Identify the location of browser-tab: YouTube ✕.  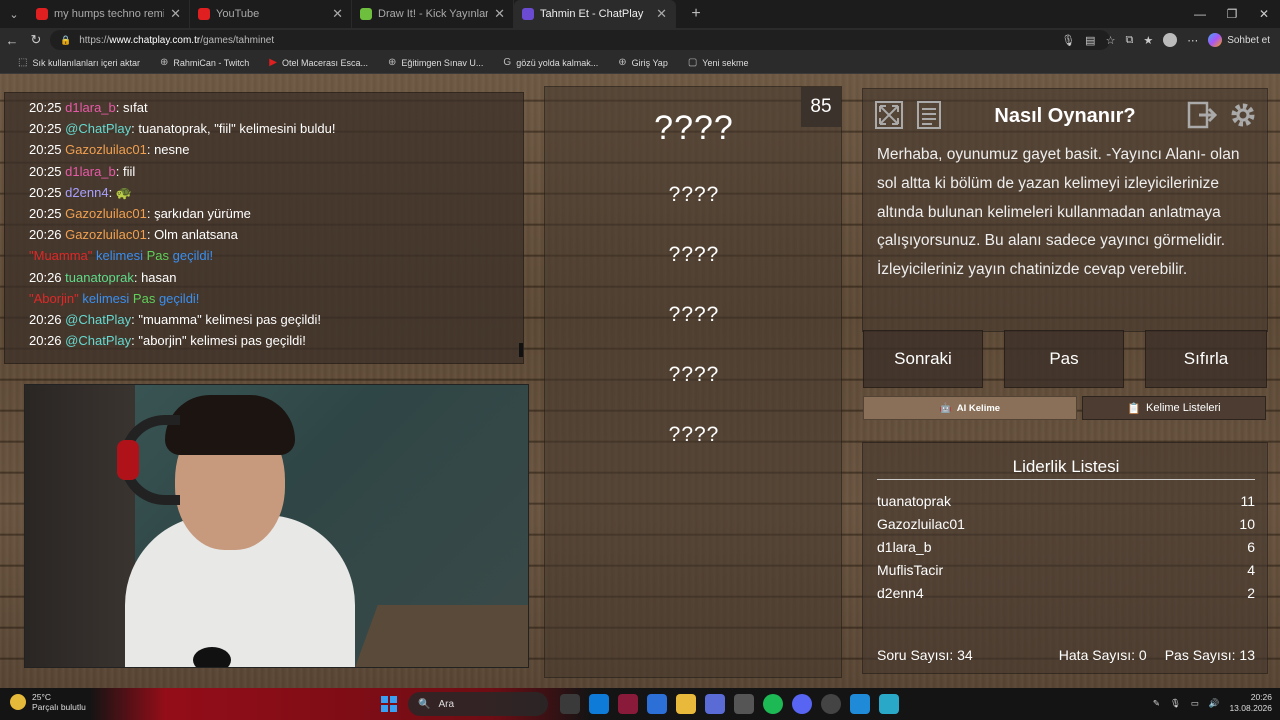
(271, 14).